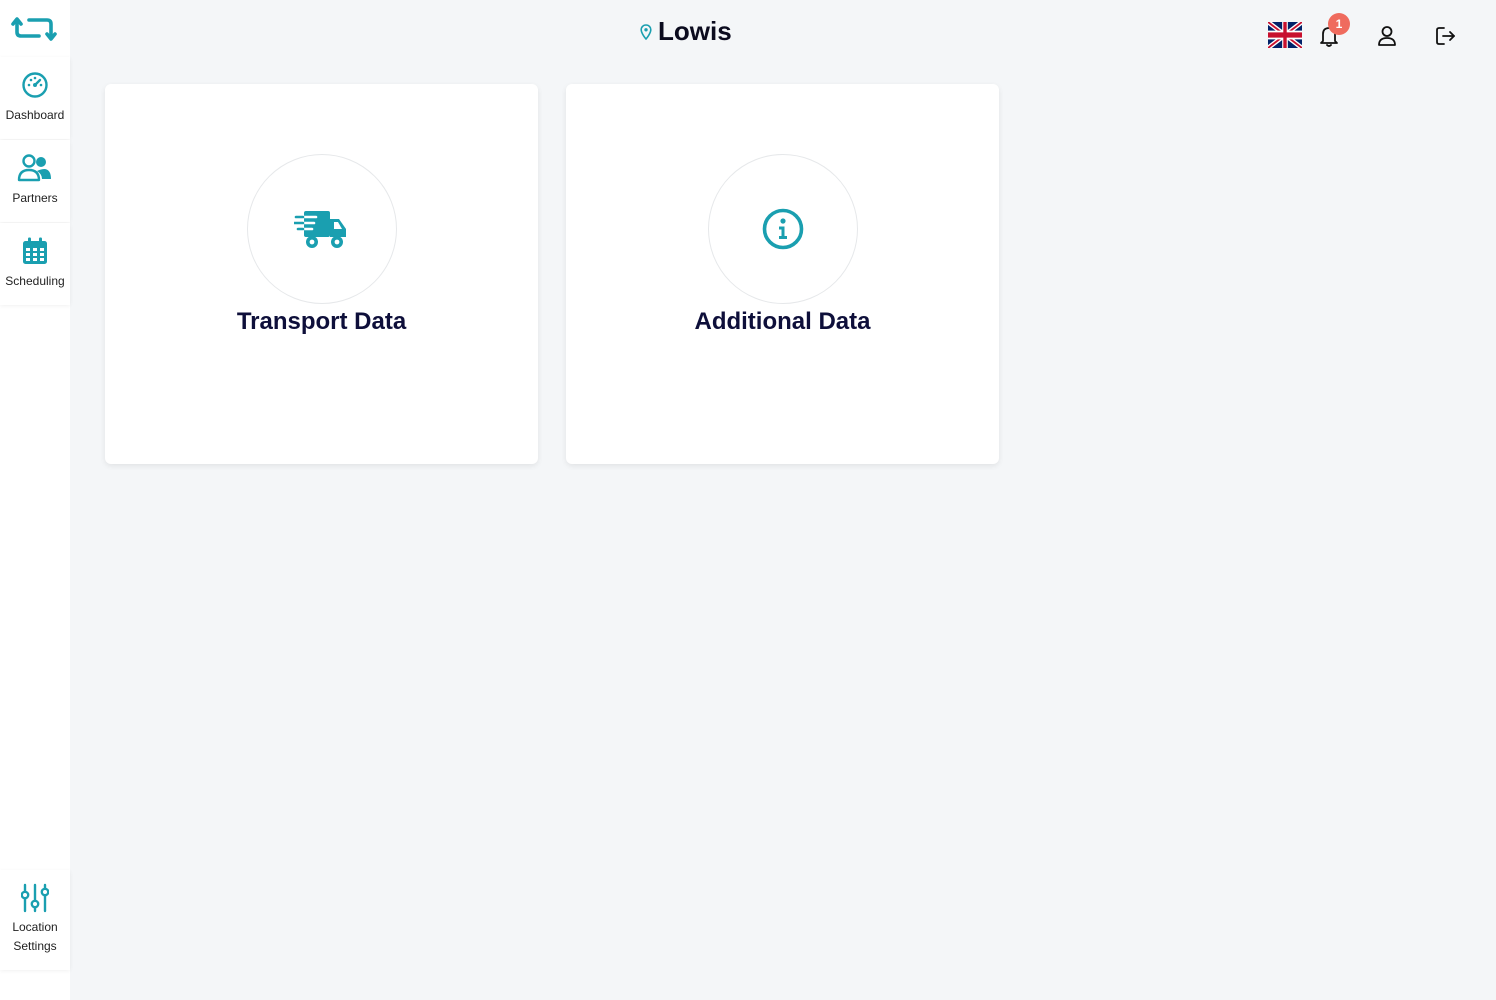  I want to click on sidebar-item-scheduling: Scheduling, so click(35, 264).